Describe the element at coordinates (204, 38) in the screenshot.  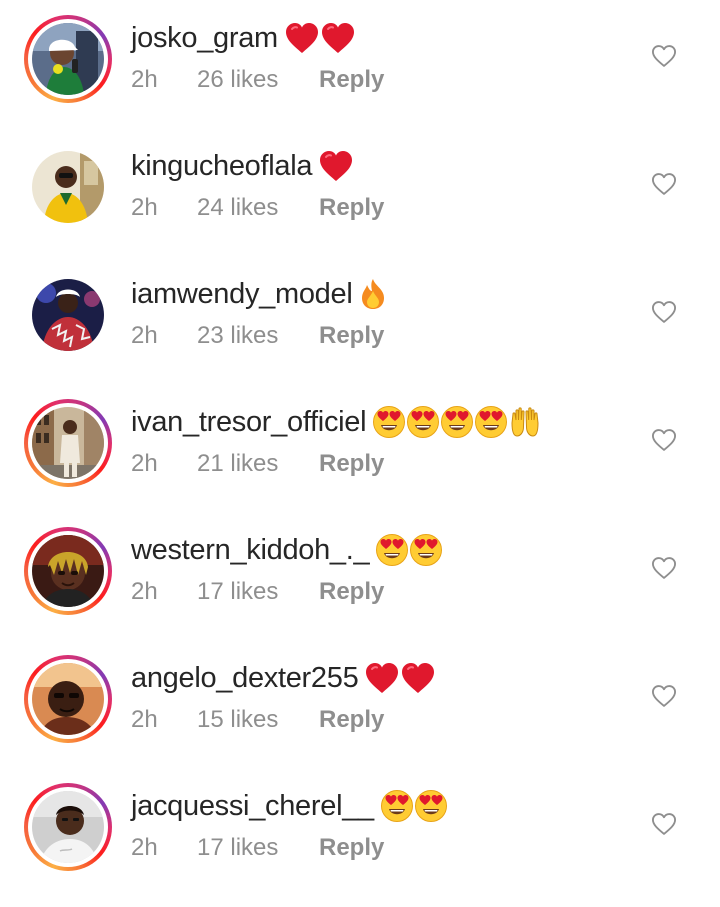
I see `username: josko_gram` at that location.